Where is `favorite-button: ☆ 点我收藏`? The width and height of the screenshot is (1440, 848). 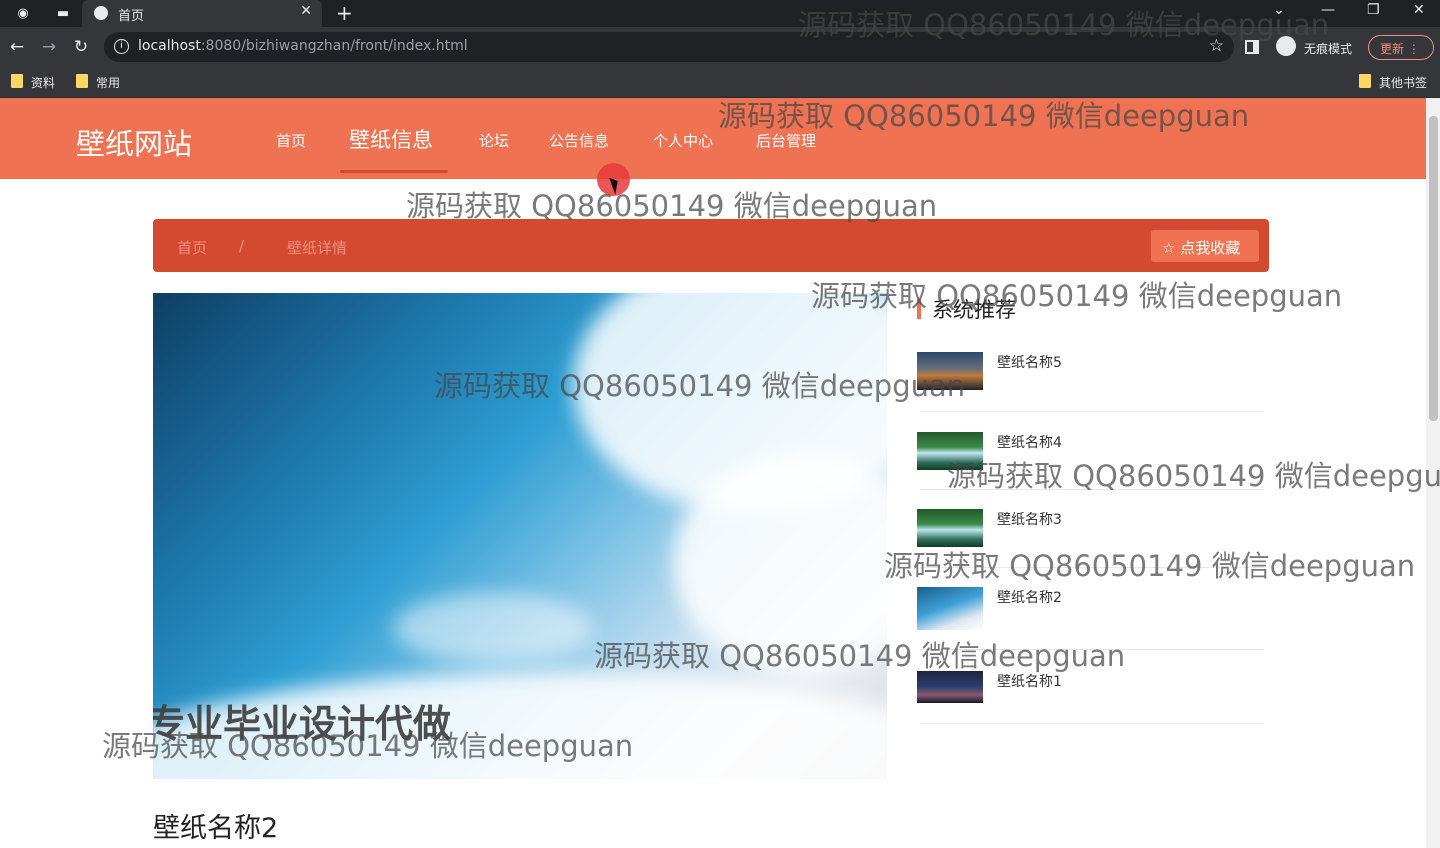 favorite-button: ☆ 点我收藏 is located at coordinates (1205, 246).